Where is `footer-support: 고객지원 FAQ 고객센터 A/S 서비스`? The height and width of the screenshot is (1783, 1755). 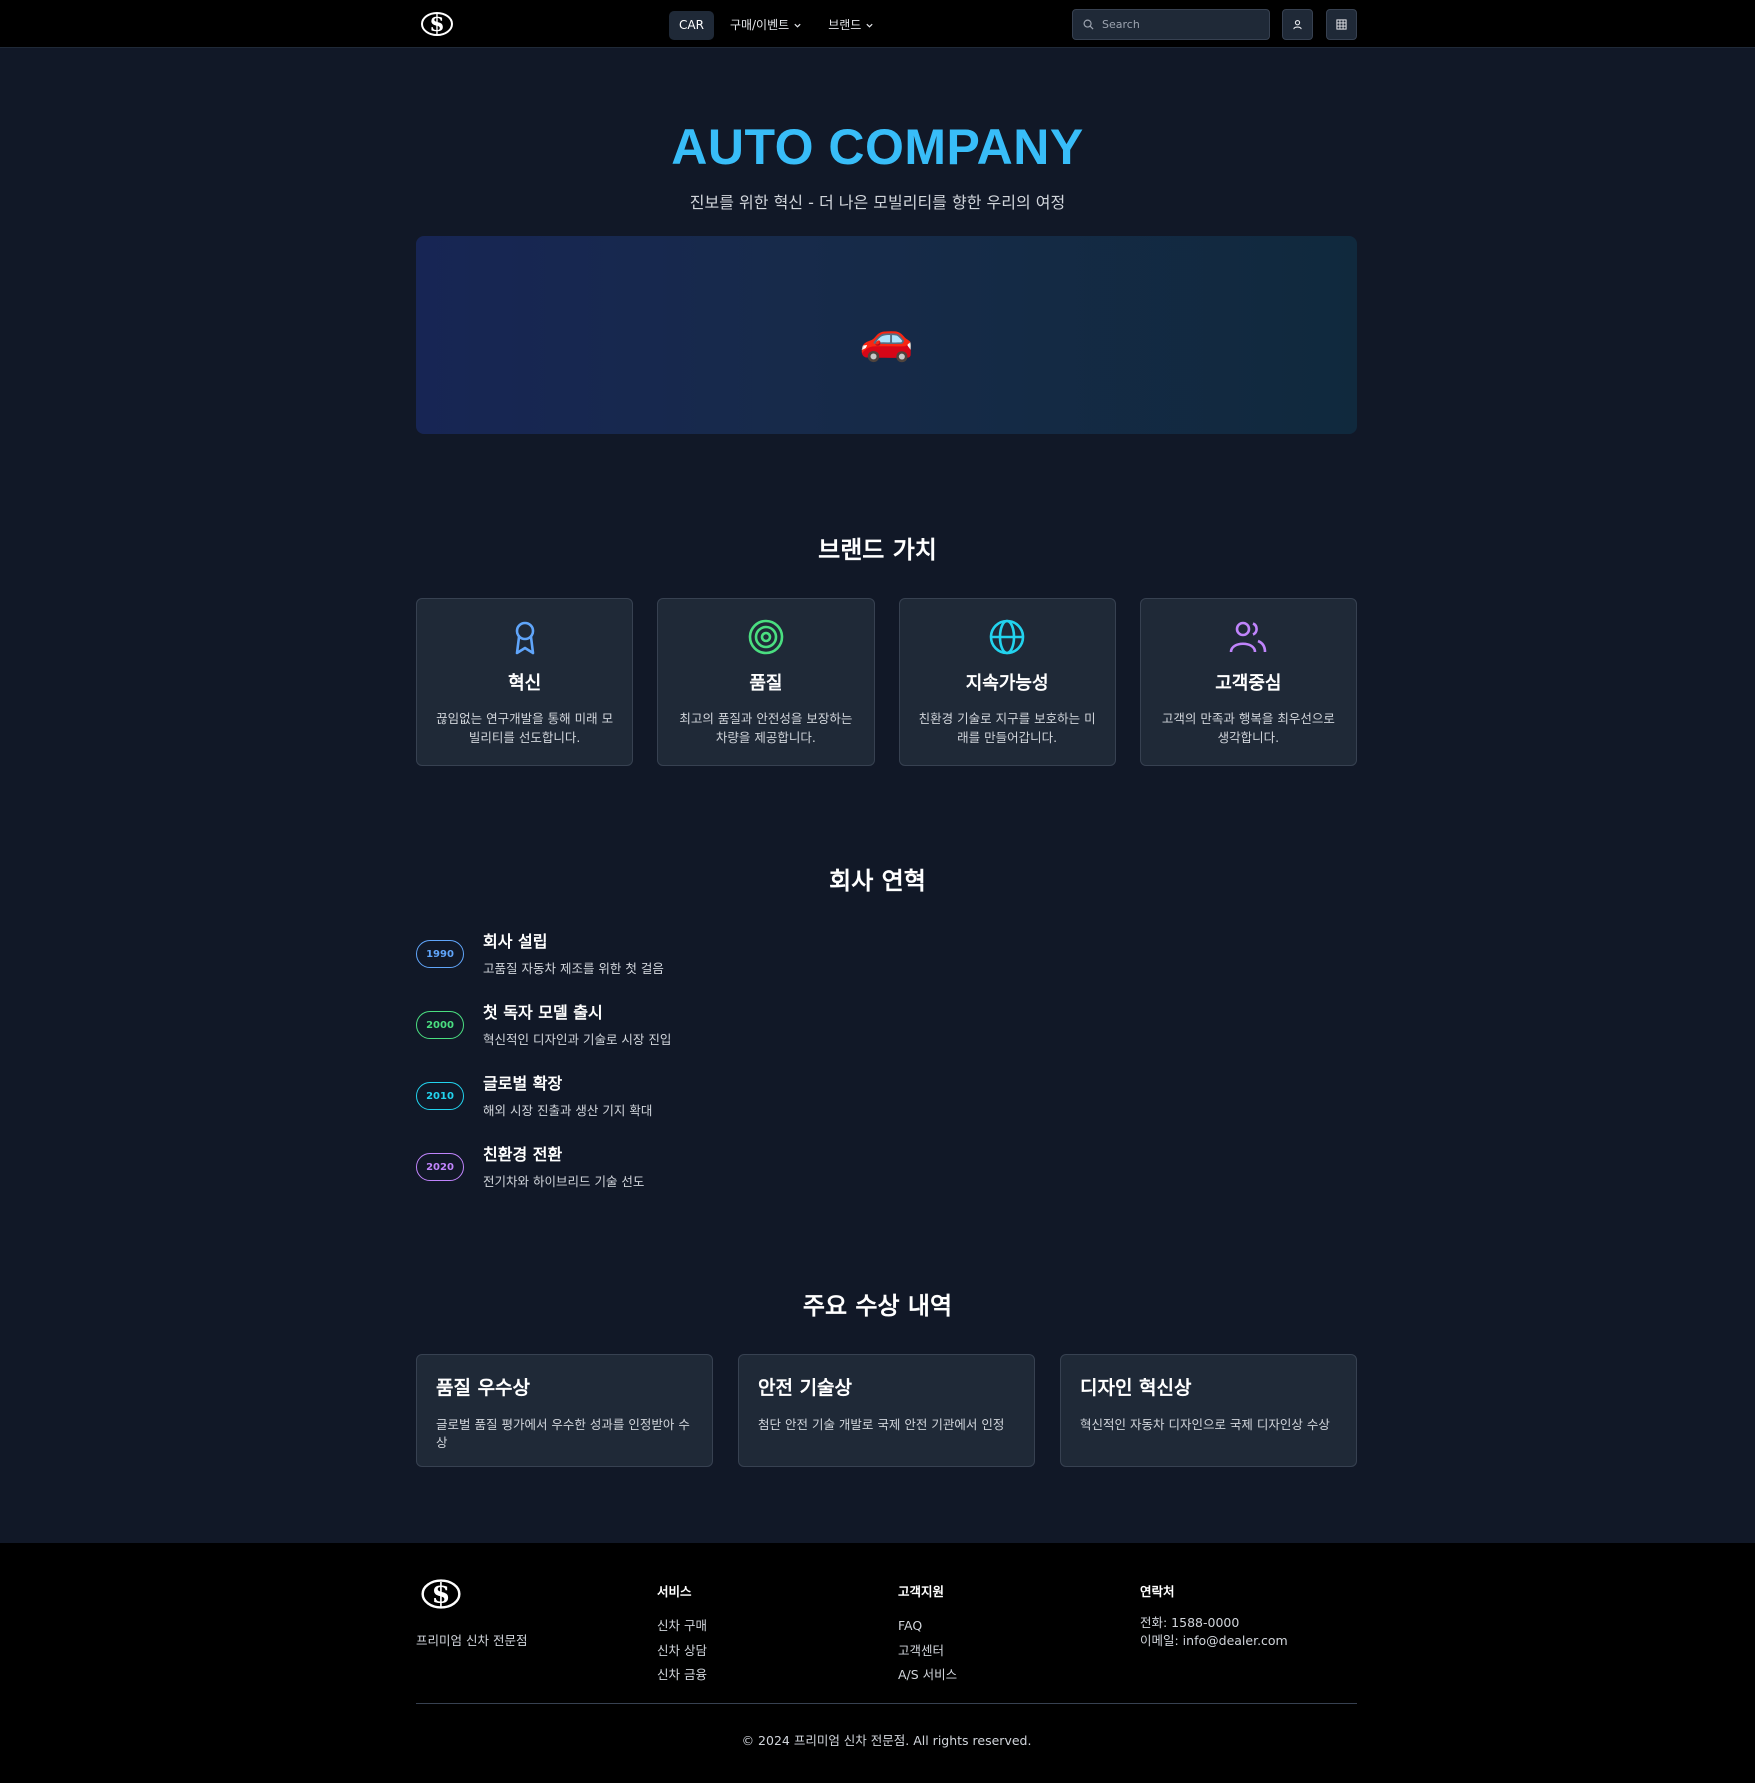 footer-support: 고객지원 FAQ 고객센터 A/S 서비스 is located at coordinates (927, 1634).